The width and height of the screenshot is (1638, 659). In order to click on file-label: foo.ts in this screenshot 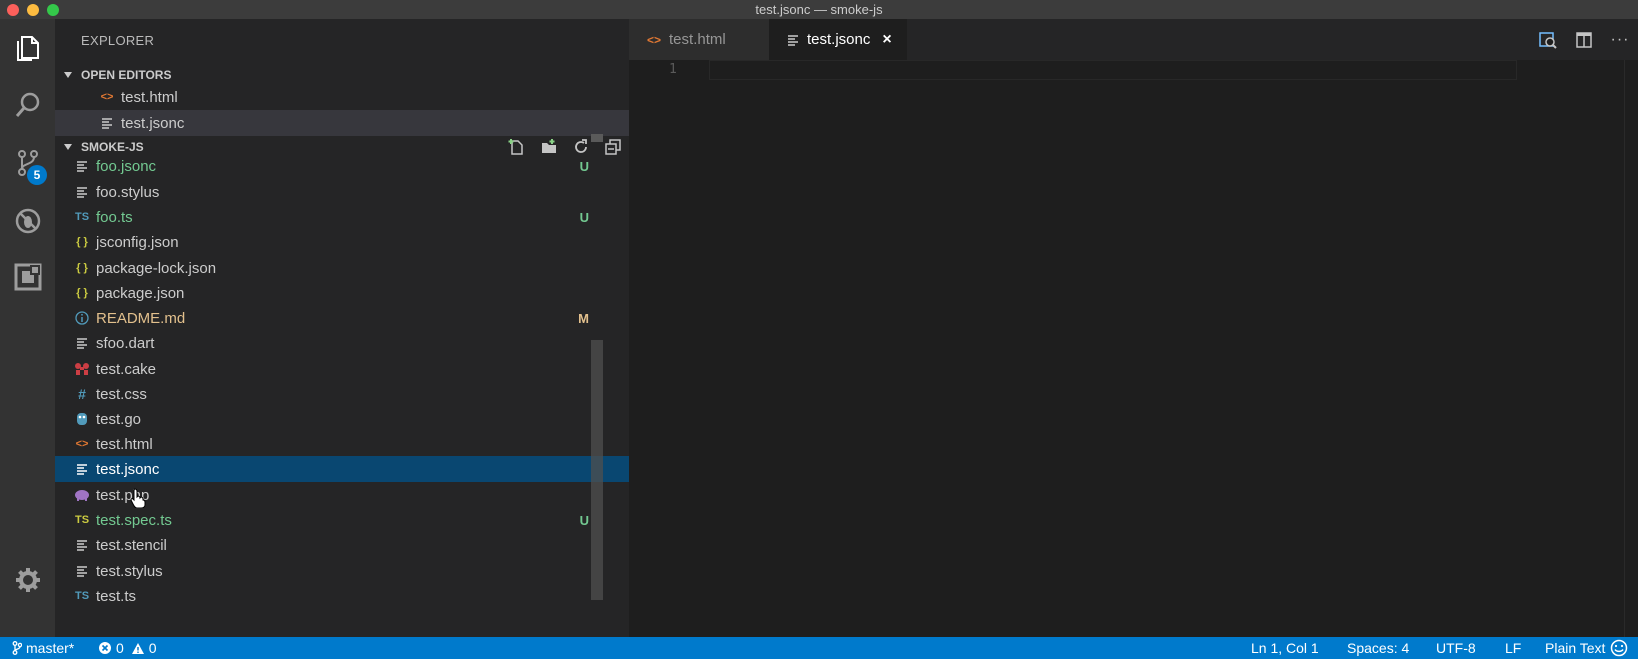, I will do `click(114, 217)`.